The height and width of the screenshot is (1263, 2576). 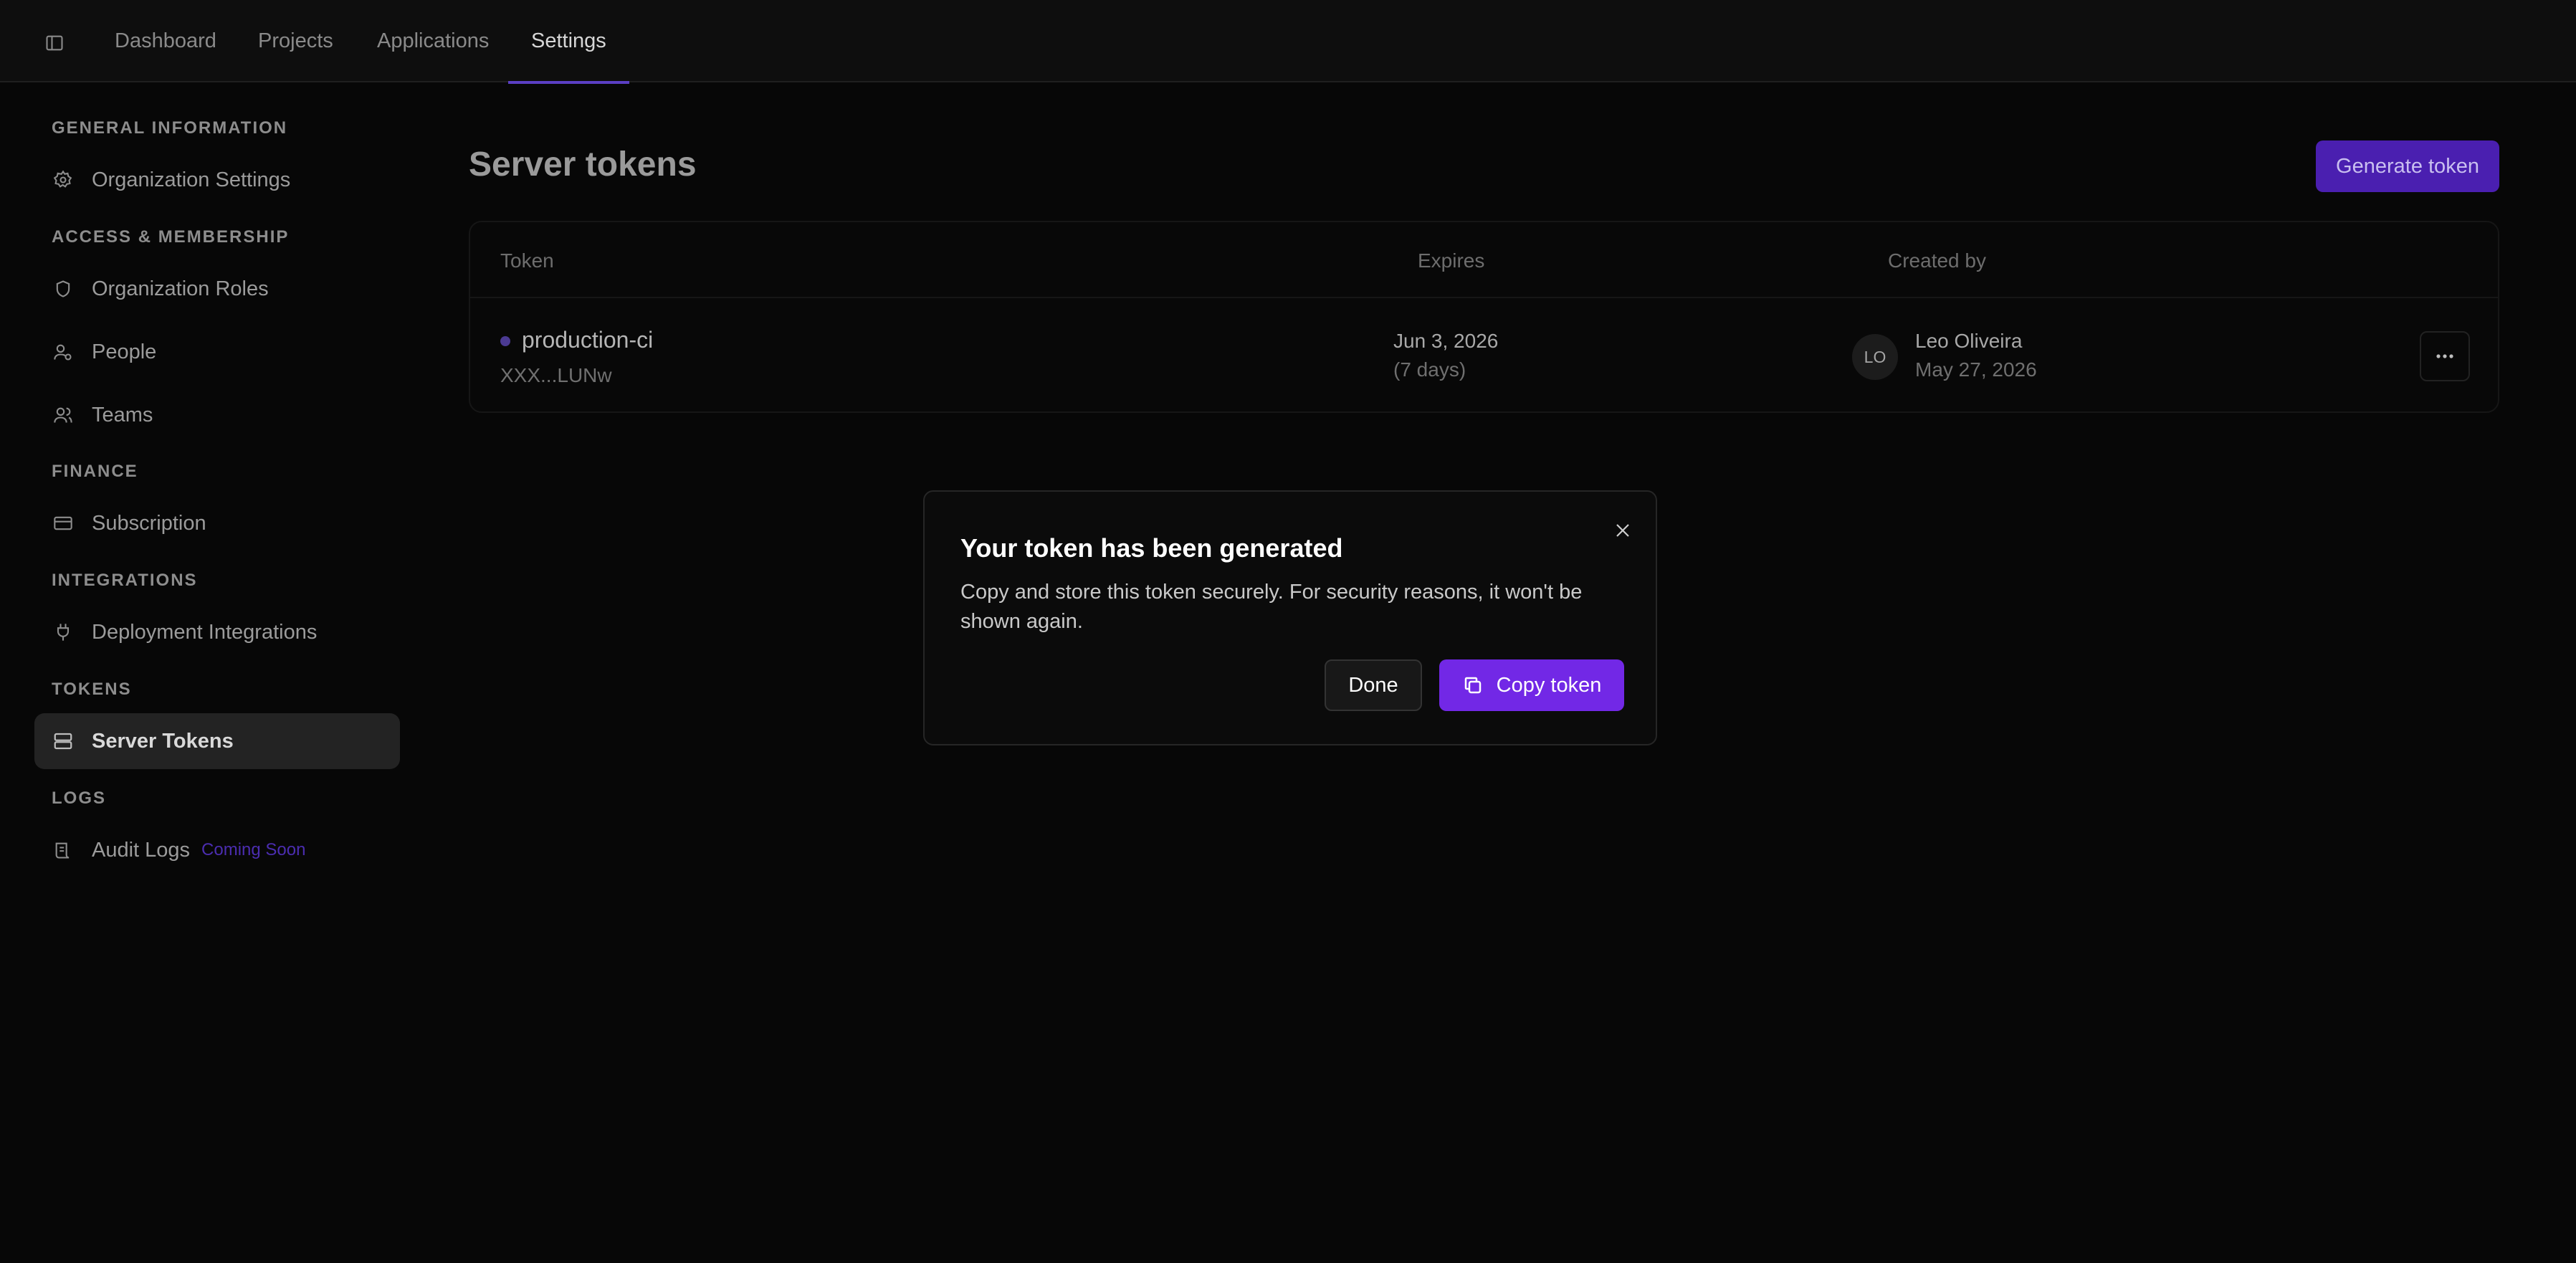 I want to click on sidebar-item-organization-settings: Organization Settings, so click(x=217, y=180).